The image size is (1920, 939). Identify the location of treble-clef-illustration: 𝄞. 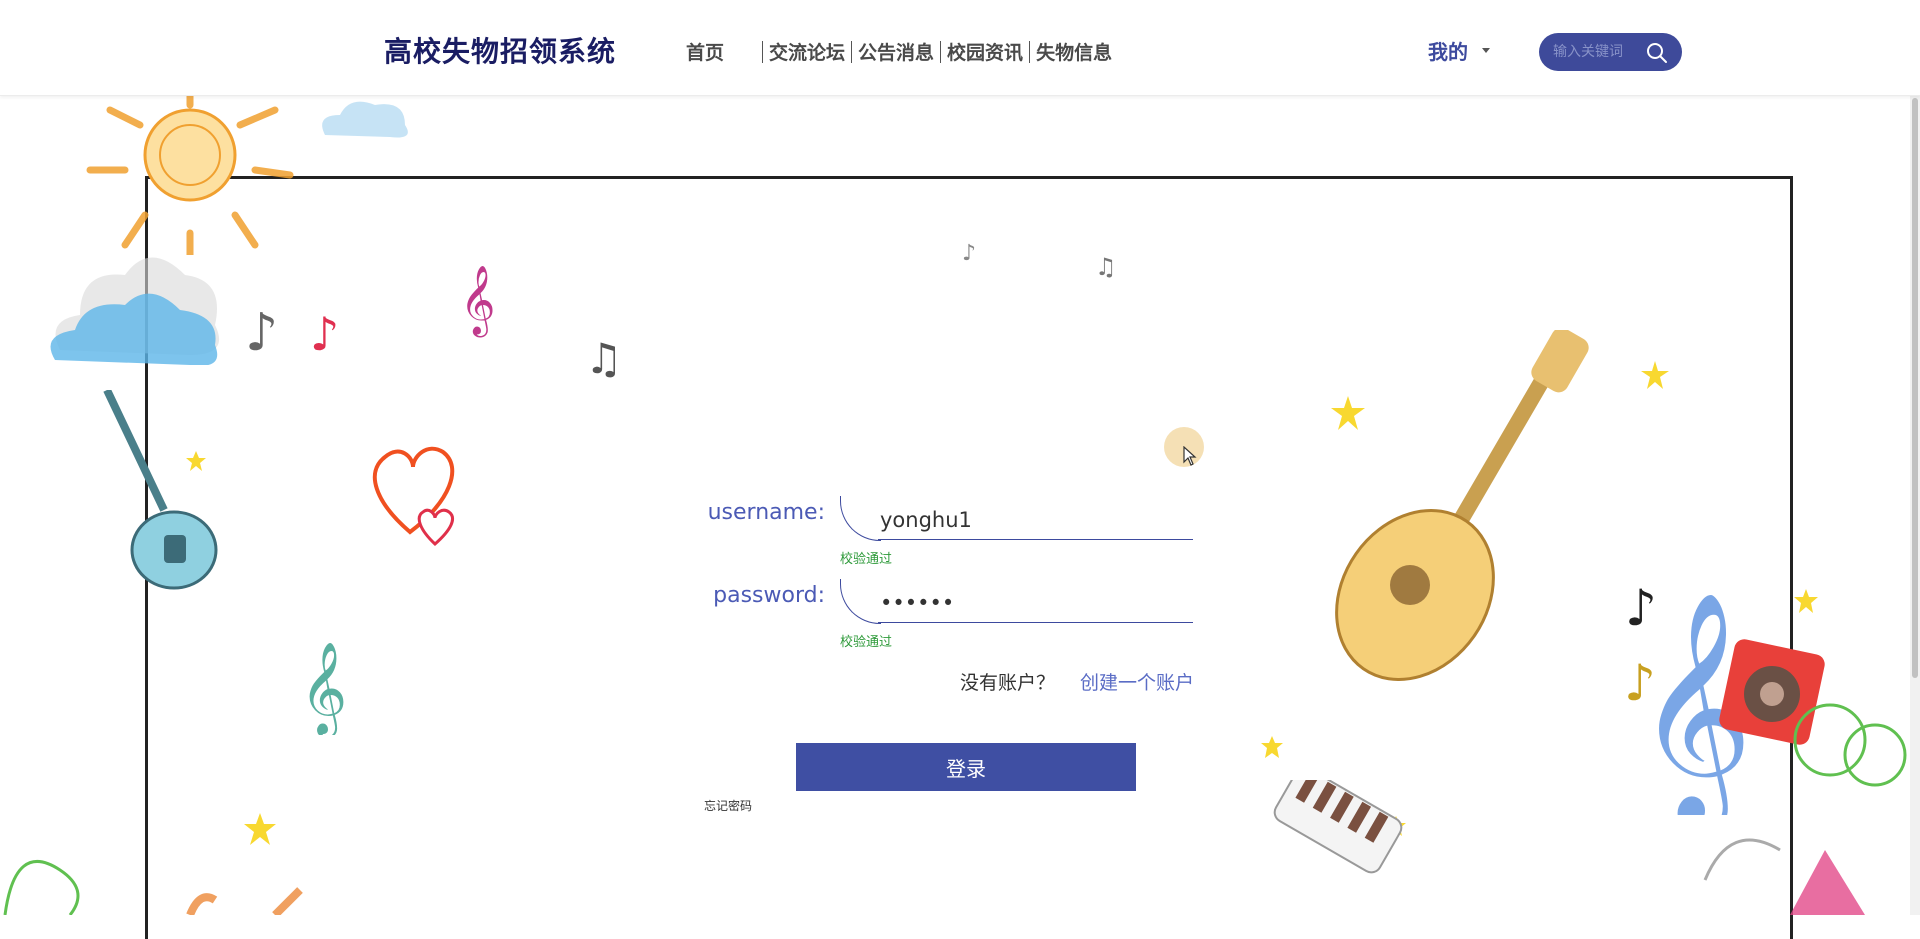
(323, 688).